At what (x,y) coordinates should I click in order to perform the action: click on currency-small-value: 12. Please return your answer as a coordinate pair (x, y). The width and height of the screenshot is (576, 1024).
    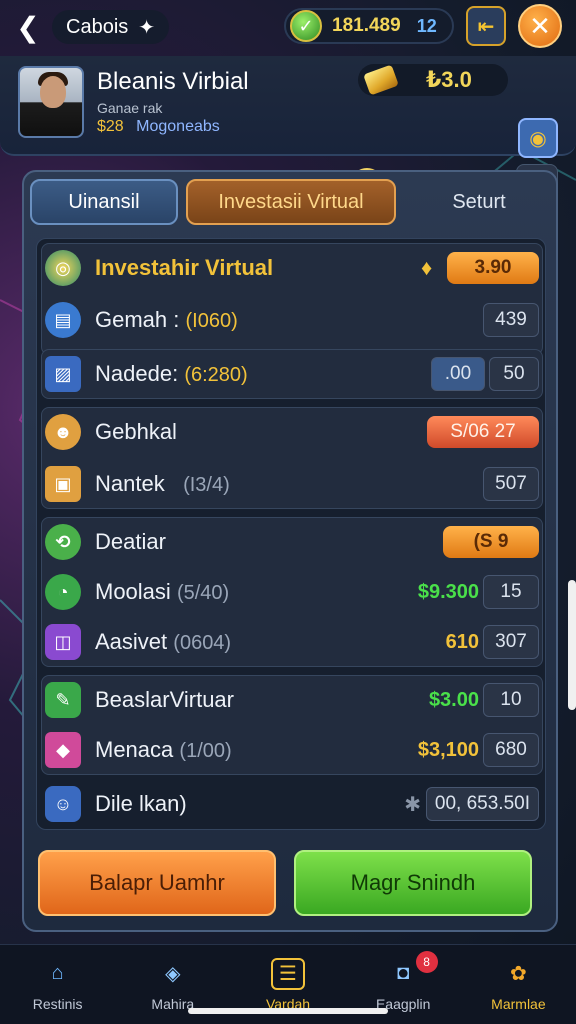
    Looking at the image, I should click on (426, 25).